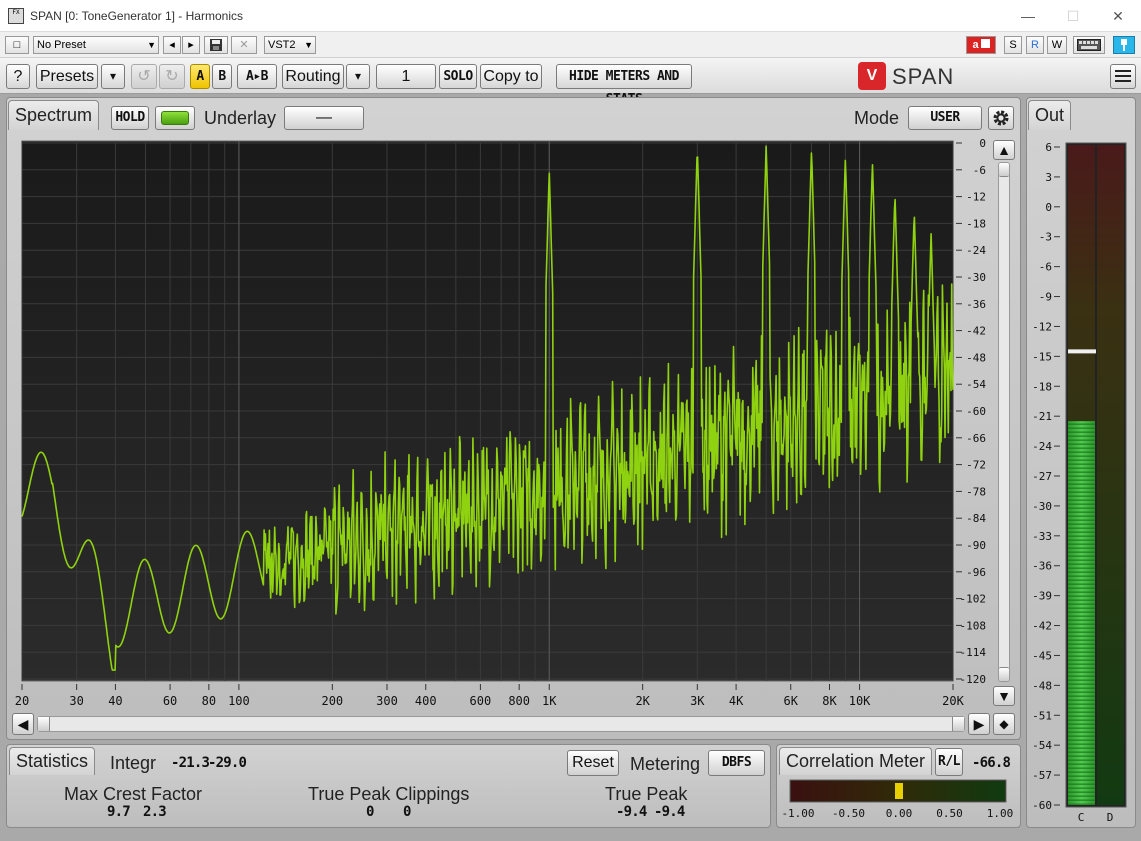  What do you see at coordinates (1042, 446) in the screenshot?
I see `out-scale-label: -24` at bounding box center [1042, 446].